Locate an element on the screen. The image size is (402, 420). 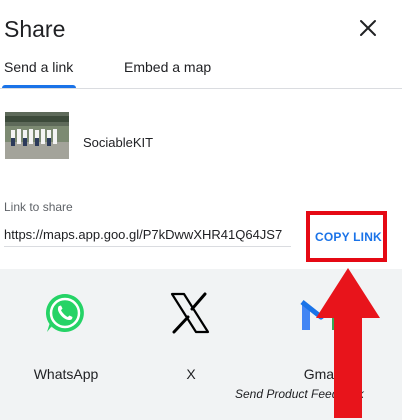
share-whatsapp-button: WhatsApp is located at coordinates (66, 336).